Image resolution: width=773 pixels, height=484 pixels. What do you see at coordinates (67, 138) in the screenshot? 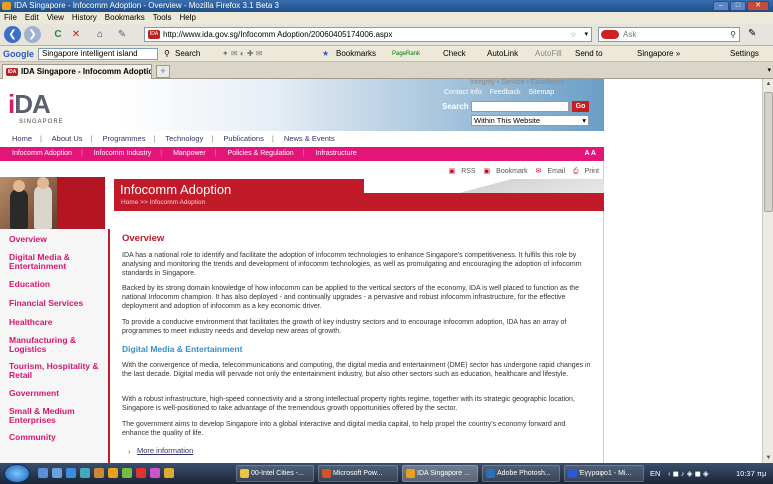
I see `nav-about-us: About Us` at bounding box center [67, 138].